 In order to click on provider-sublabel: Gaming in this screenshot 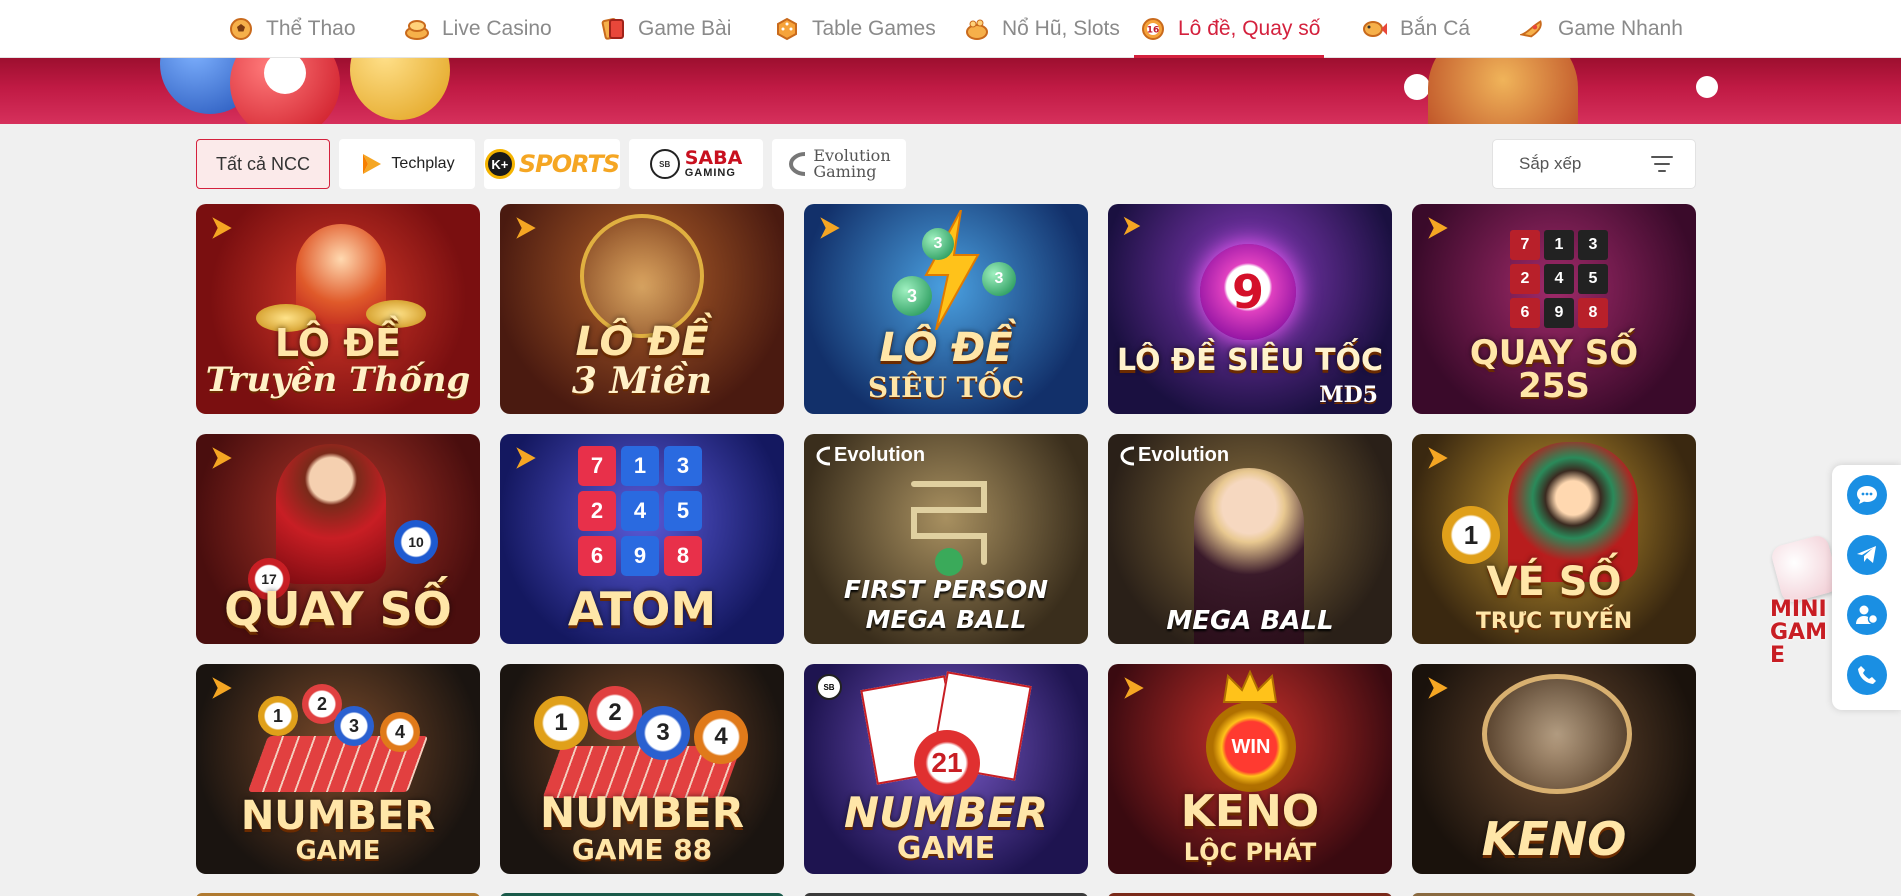, I will do `click(845, 171)`.